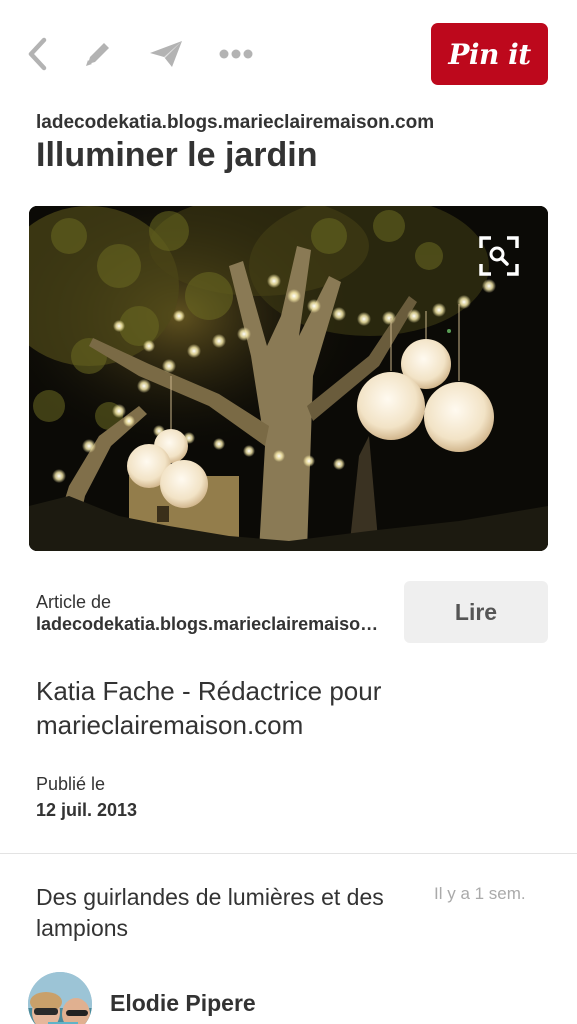 The width and height of the screenshot is (577, 1024). What do you see at coordinates (71, 784) in the screenshot?
I see `published-label: Publié le` at bounding box center [71, 784].